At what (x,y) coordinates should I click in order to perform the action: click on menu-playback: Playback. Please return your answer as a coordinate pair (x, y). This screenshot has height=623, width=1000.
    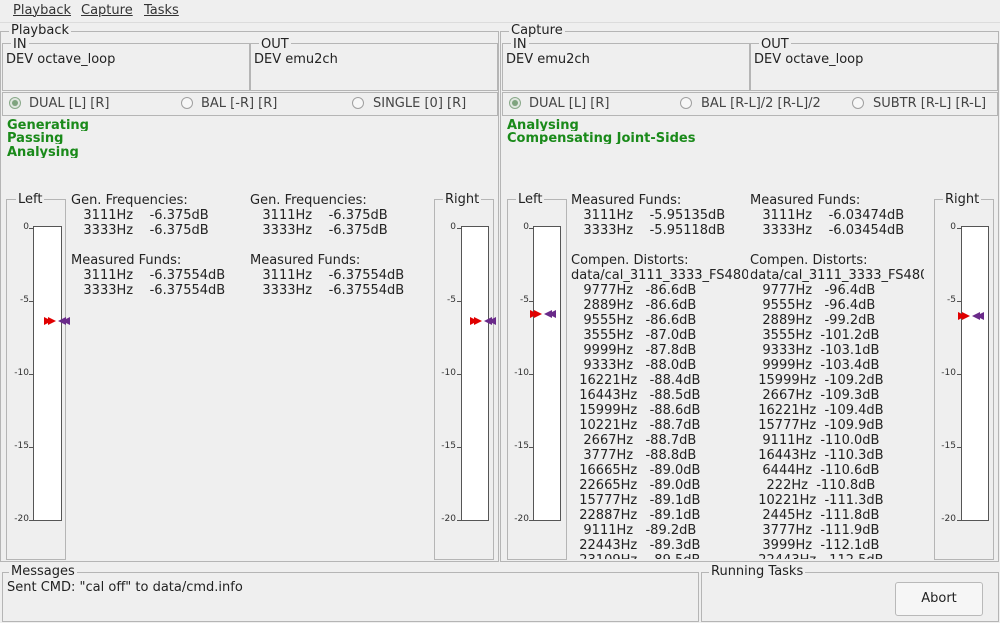
    Looking at the image, I should click on (42, 10).